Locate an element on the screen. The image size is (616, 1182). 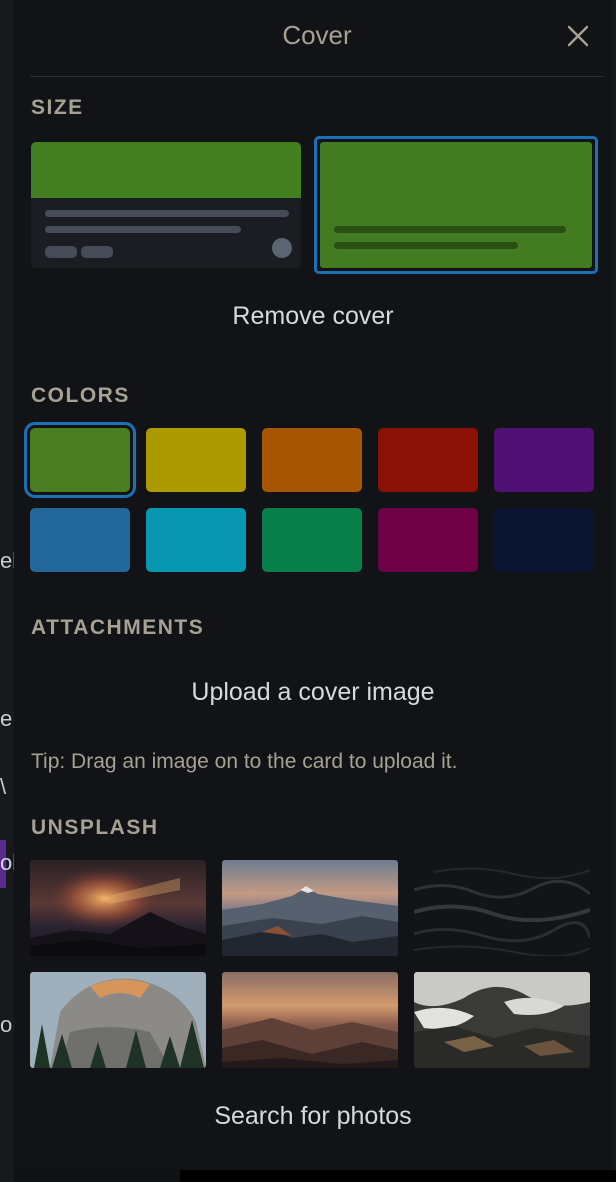
size-preview-avatar is located at coordinates (282, 248).